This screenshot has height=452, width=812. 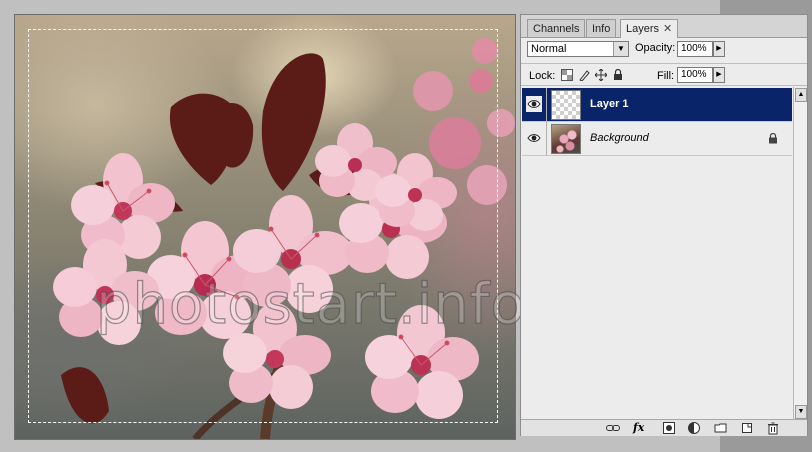 What do you see at coordinates (773, 138) in the screenshot?
I see `padlock-icon` at bounding box center [773, 138].